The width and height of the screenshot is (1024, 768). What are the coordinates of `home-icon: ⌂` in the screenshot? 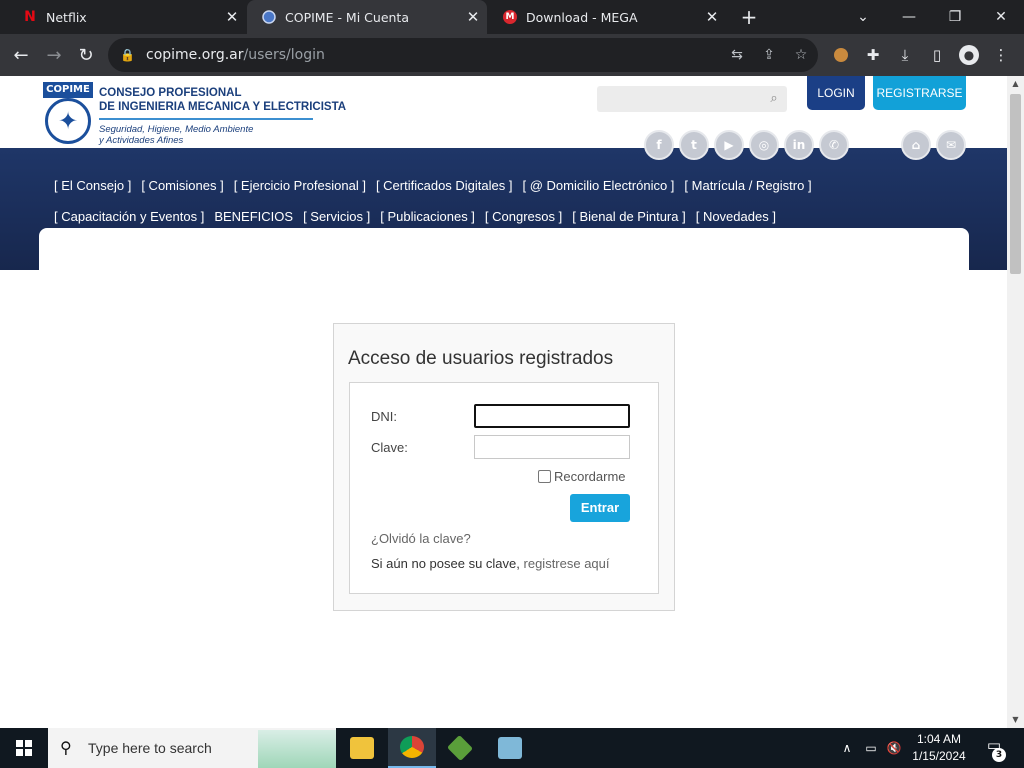 It's located at (916, 145).